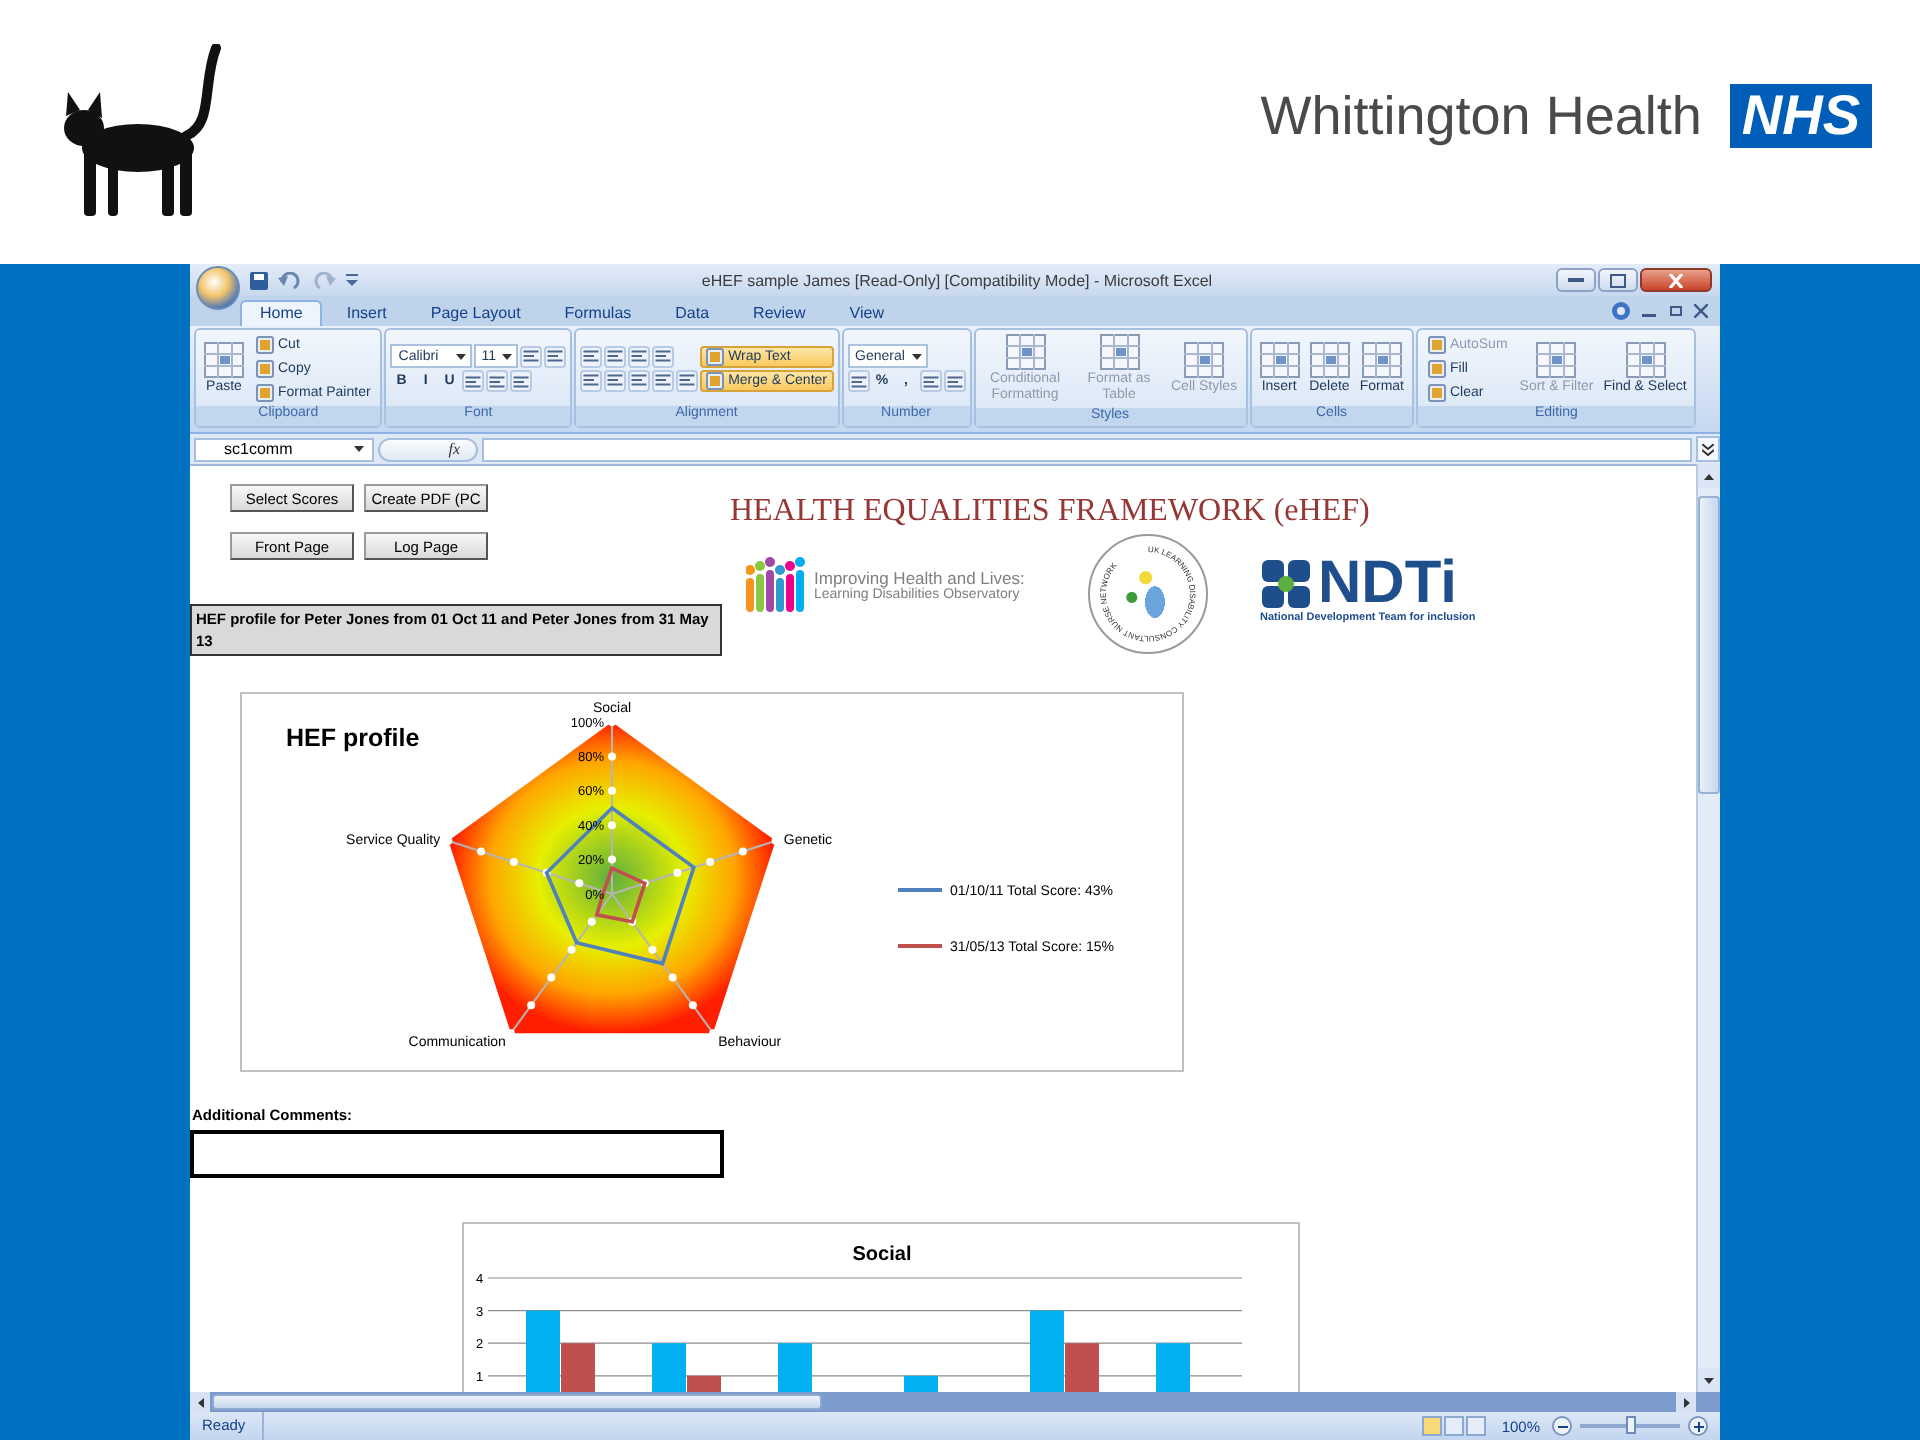 The height and width of the screenshot is (1440, 1920). Describe the element at coordinates (1800, 116) in the screenshot. I see `nhs-logo: NHS` at that location.